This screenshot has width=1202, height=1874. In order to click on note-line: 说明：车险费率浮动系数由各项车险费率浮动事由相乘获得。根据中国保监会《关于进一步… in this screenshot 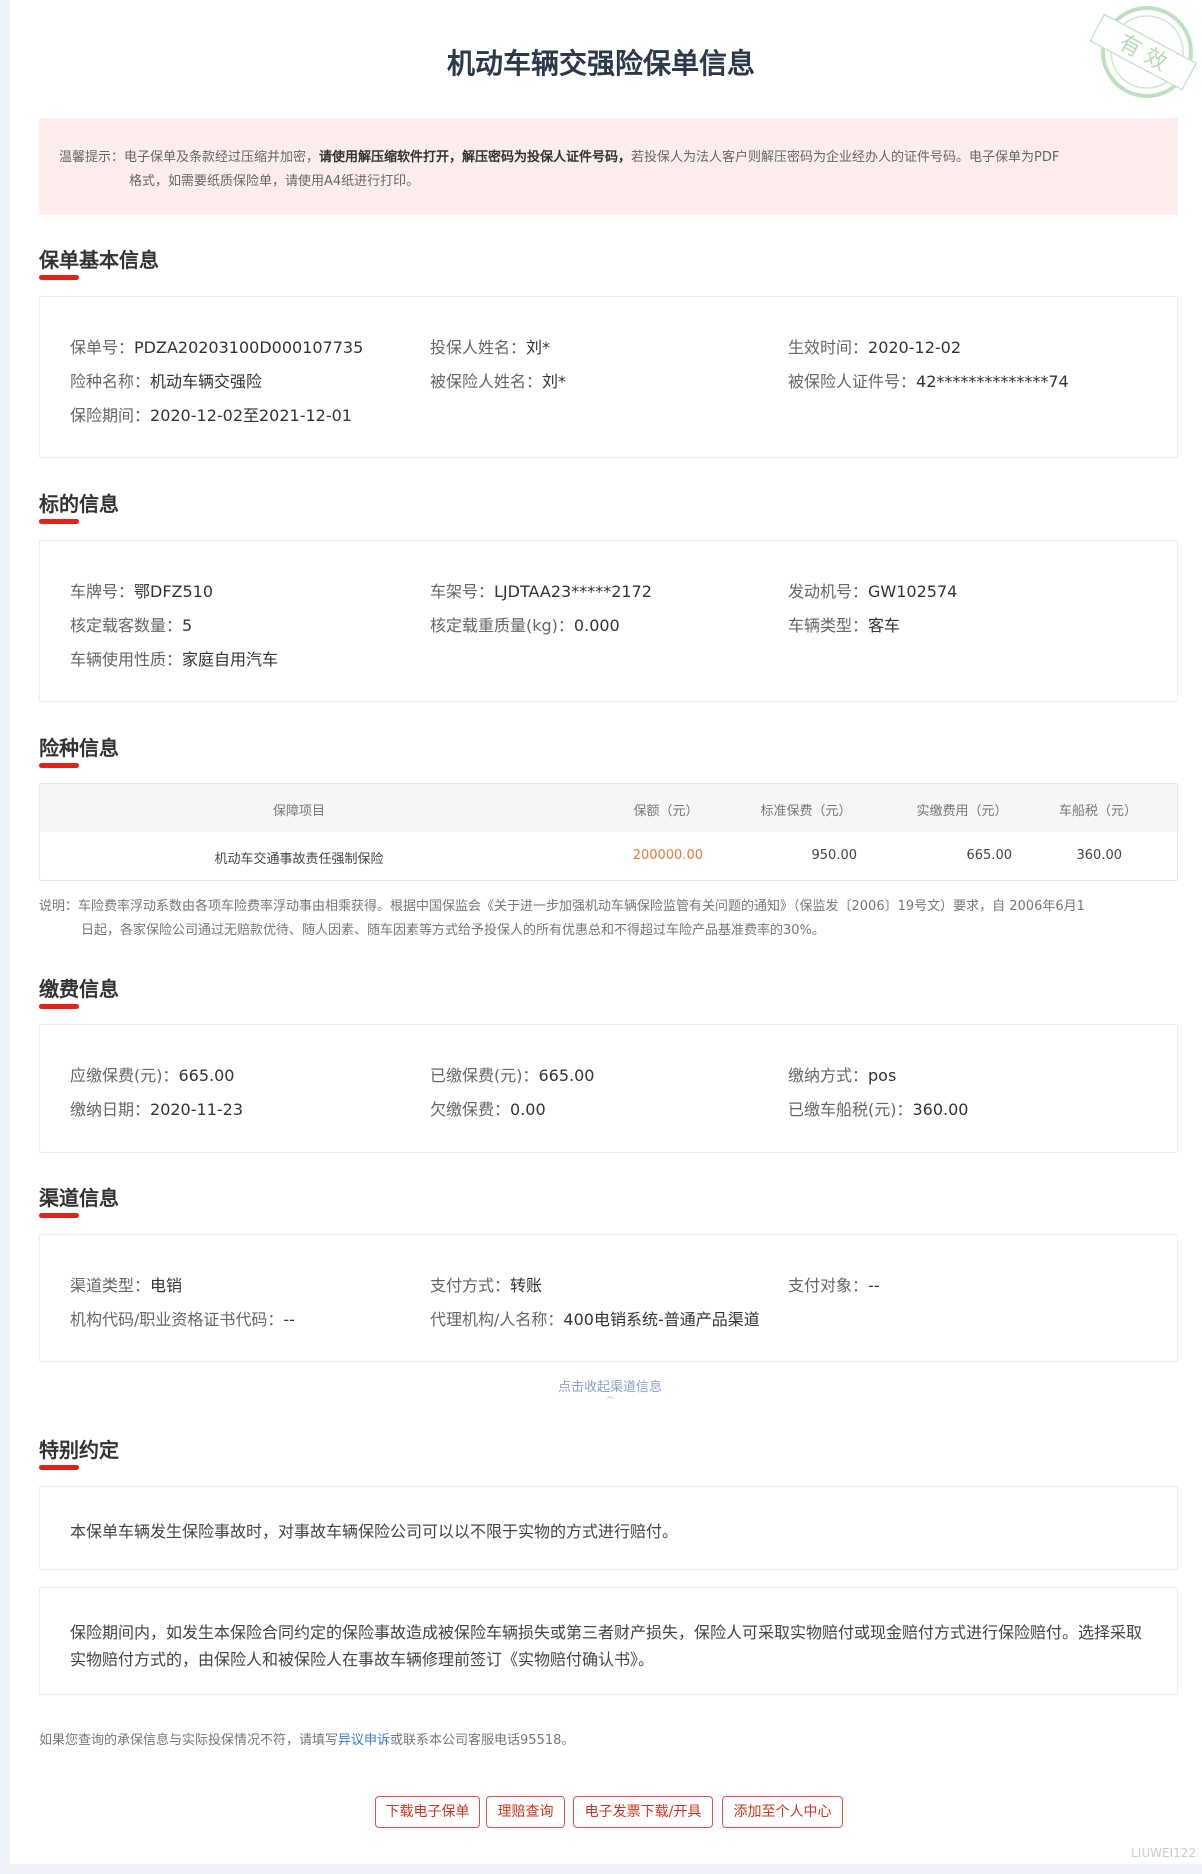, I will do `click(562, 906)`.